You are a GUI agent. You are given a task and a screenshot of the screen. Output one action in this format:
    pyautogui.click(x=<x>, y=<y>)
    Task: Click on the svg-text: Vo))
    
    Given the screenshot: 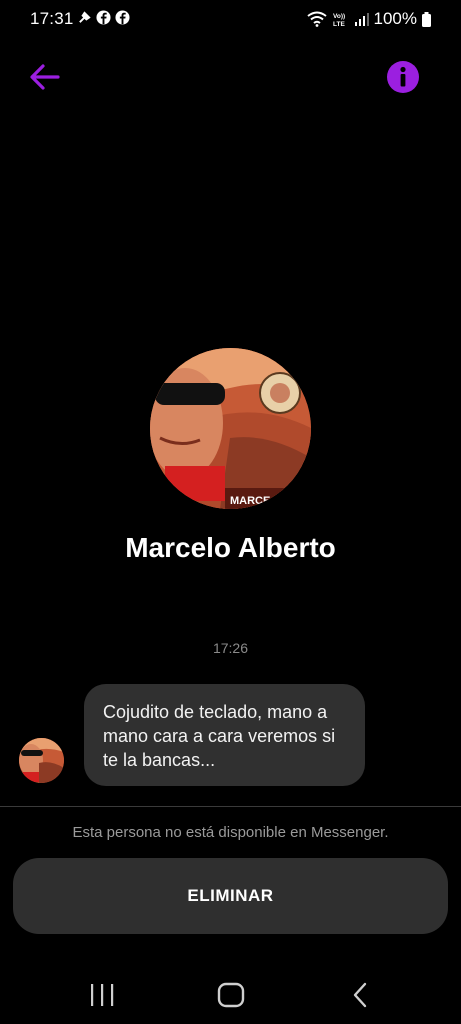 What is the action you would take?
    pyautogui.click(x=339, y=16)
    